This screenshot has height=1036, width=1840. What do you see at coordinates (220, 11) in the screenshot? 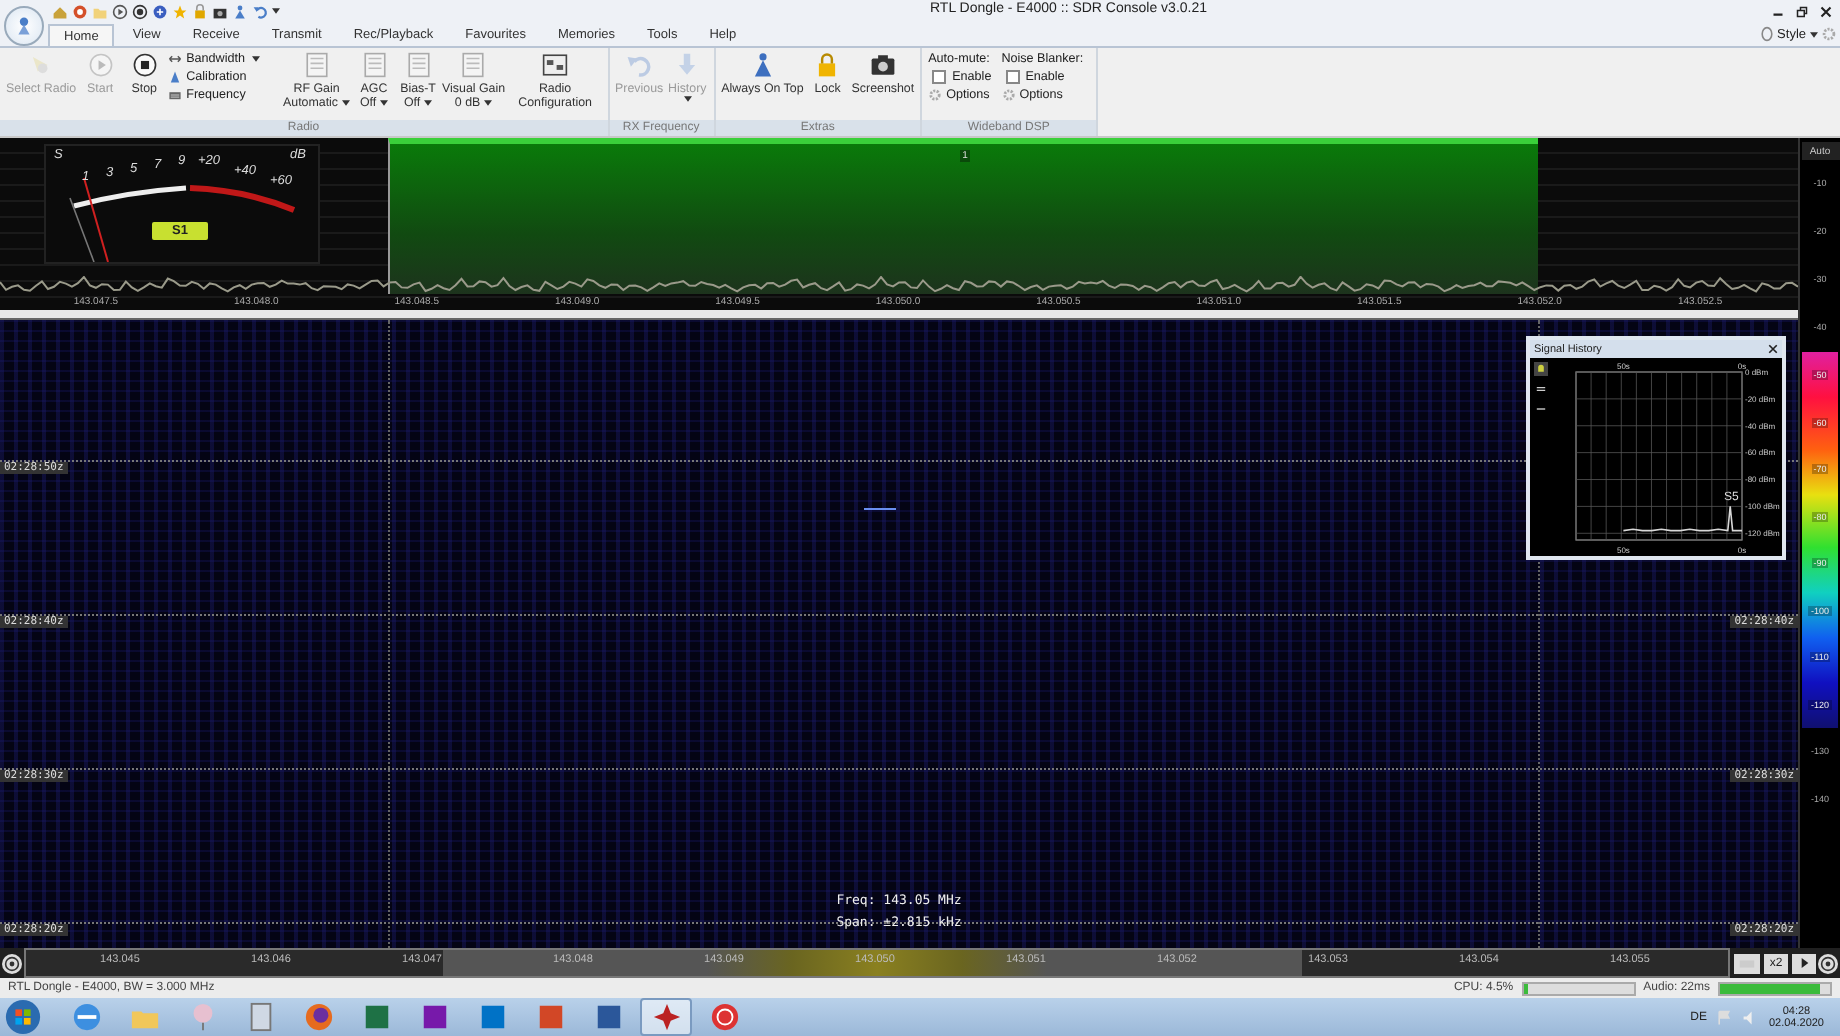
I see `camera-icon` at bounding box center [220, 11].